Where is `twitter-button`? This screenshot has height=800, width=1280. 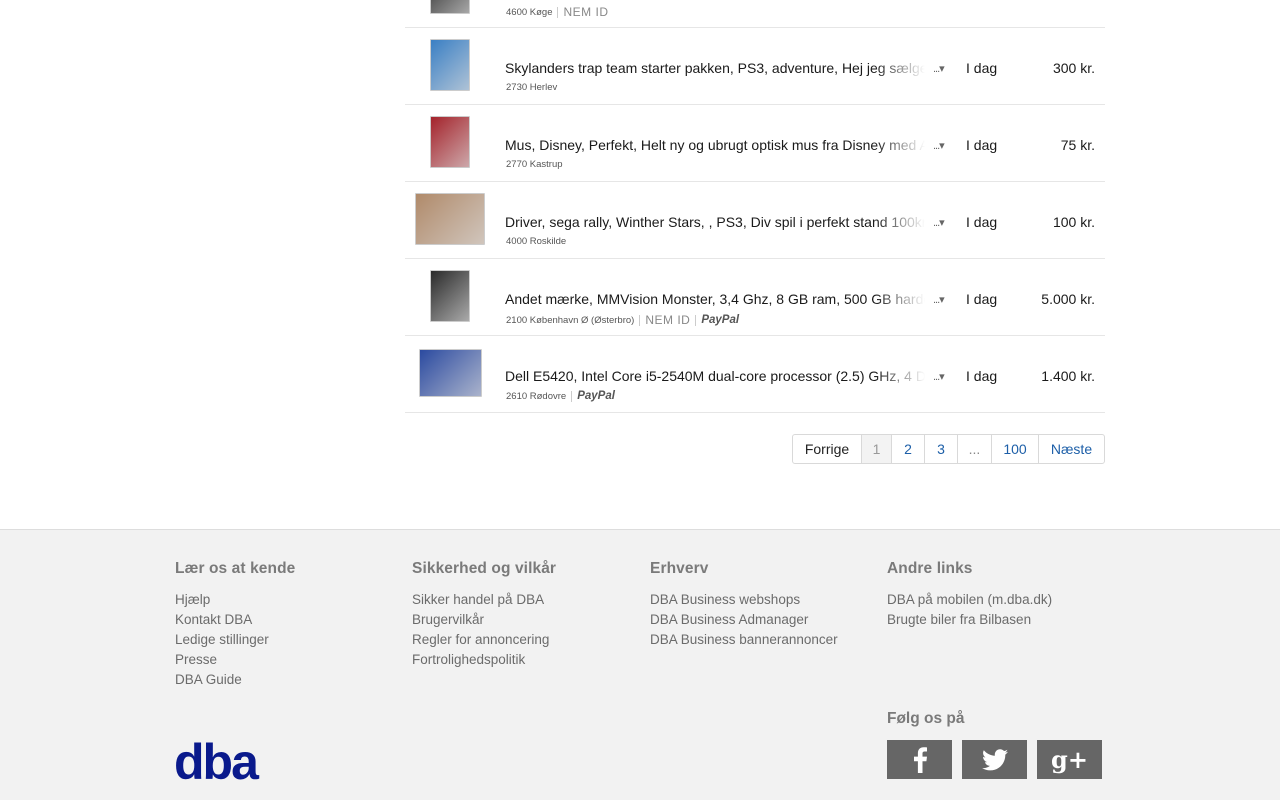
twitter-button is located at coordinates (994, 759).